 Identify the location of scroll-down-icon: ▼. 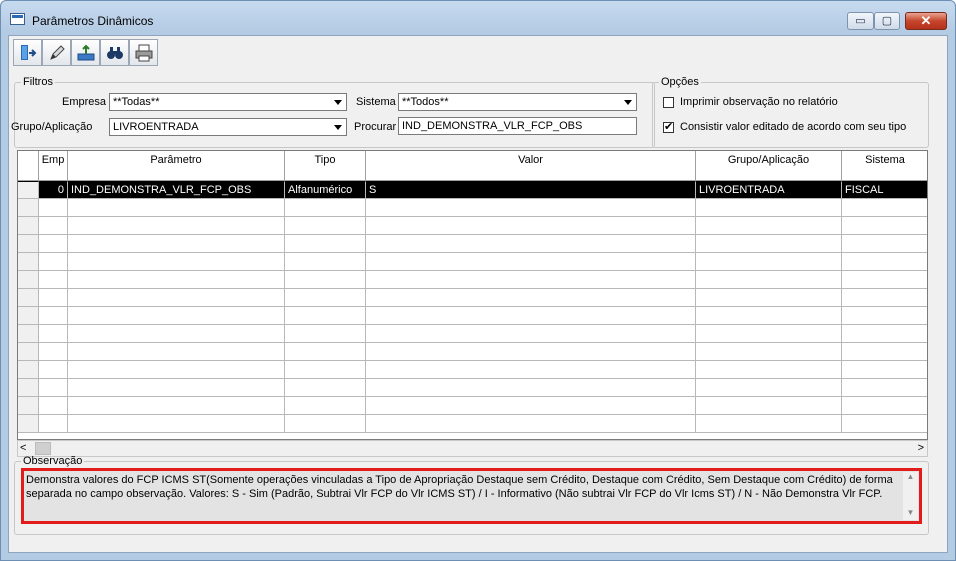
(910, 514).